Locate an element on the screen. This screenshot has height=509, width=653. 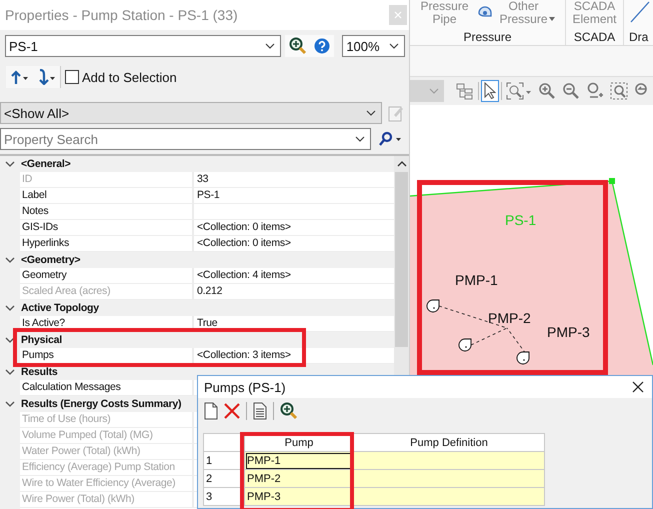
zoom-combo: 100% is located at coordinates (373, 46).